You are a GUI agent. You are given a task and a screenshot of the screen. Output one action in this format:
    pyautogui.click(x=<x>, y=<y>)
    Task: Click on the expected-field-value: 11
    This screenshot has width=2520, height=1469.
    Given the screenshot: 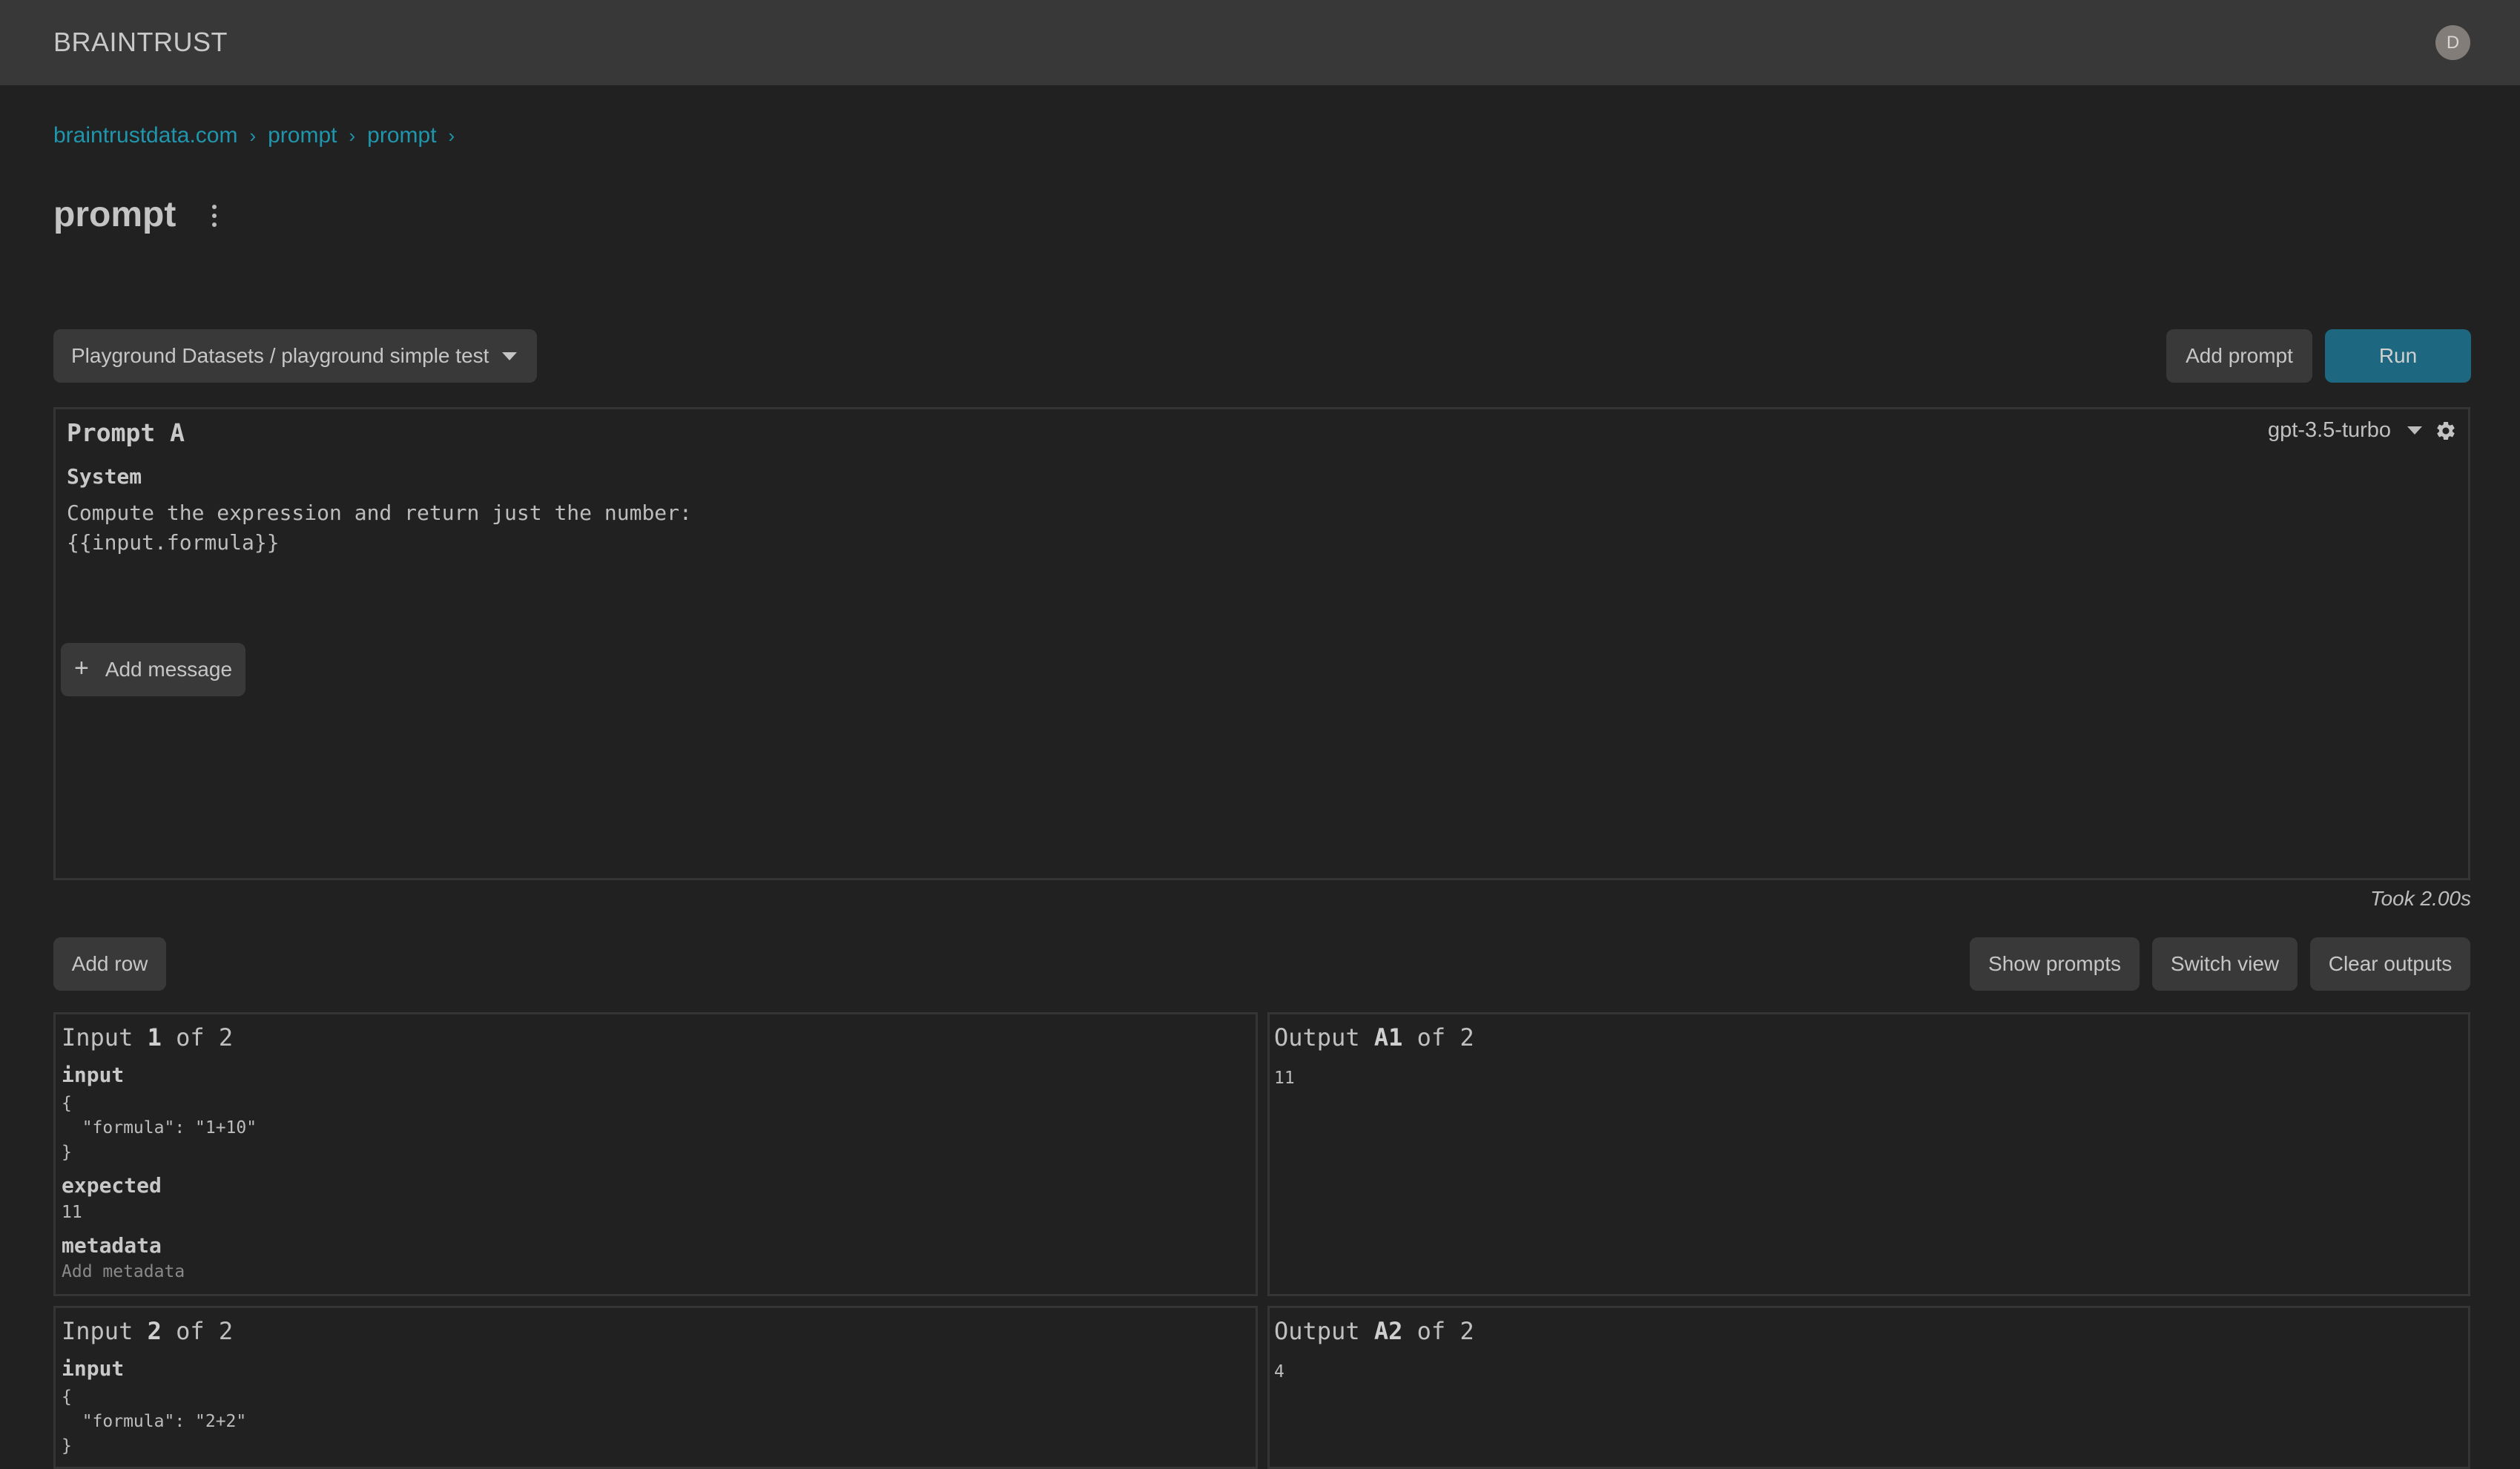 What is the action you would take?
    pyautogui.click(x=72, y=1213)
    